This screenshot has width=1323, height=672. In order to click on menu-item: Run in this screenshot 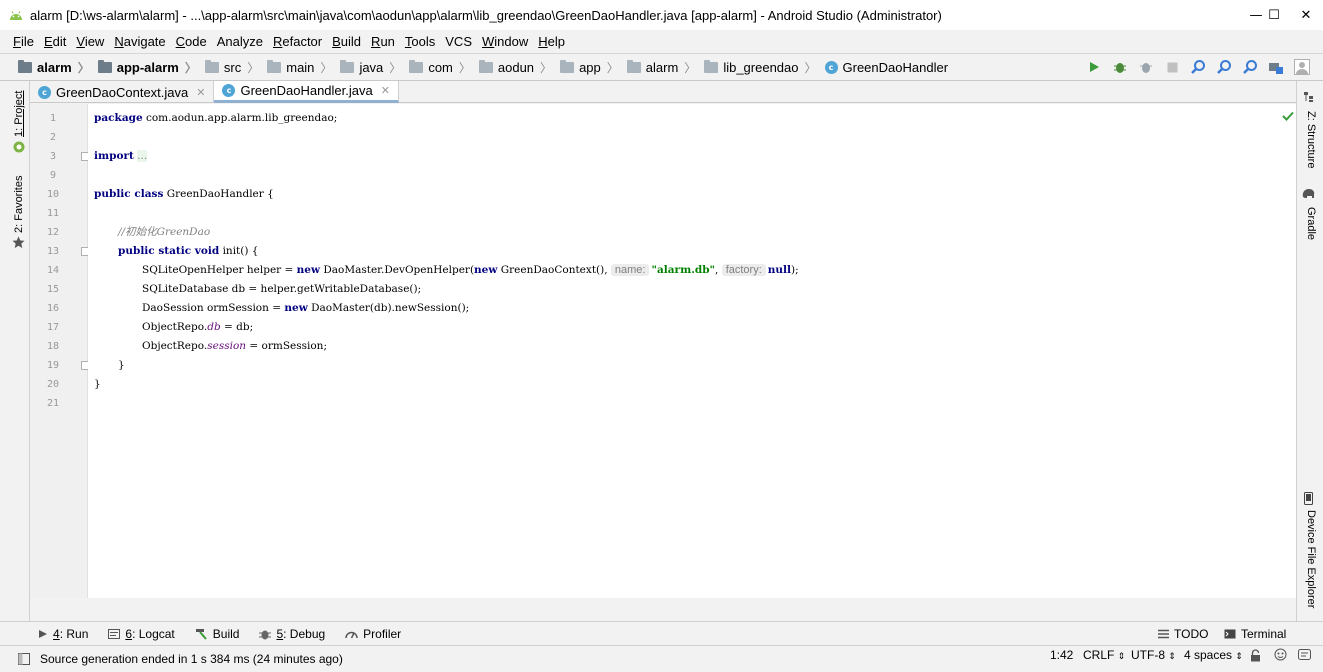, I will do `click(383, 41)`.